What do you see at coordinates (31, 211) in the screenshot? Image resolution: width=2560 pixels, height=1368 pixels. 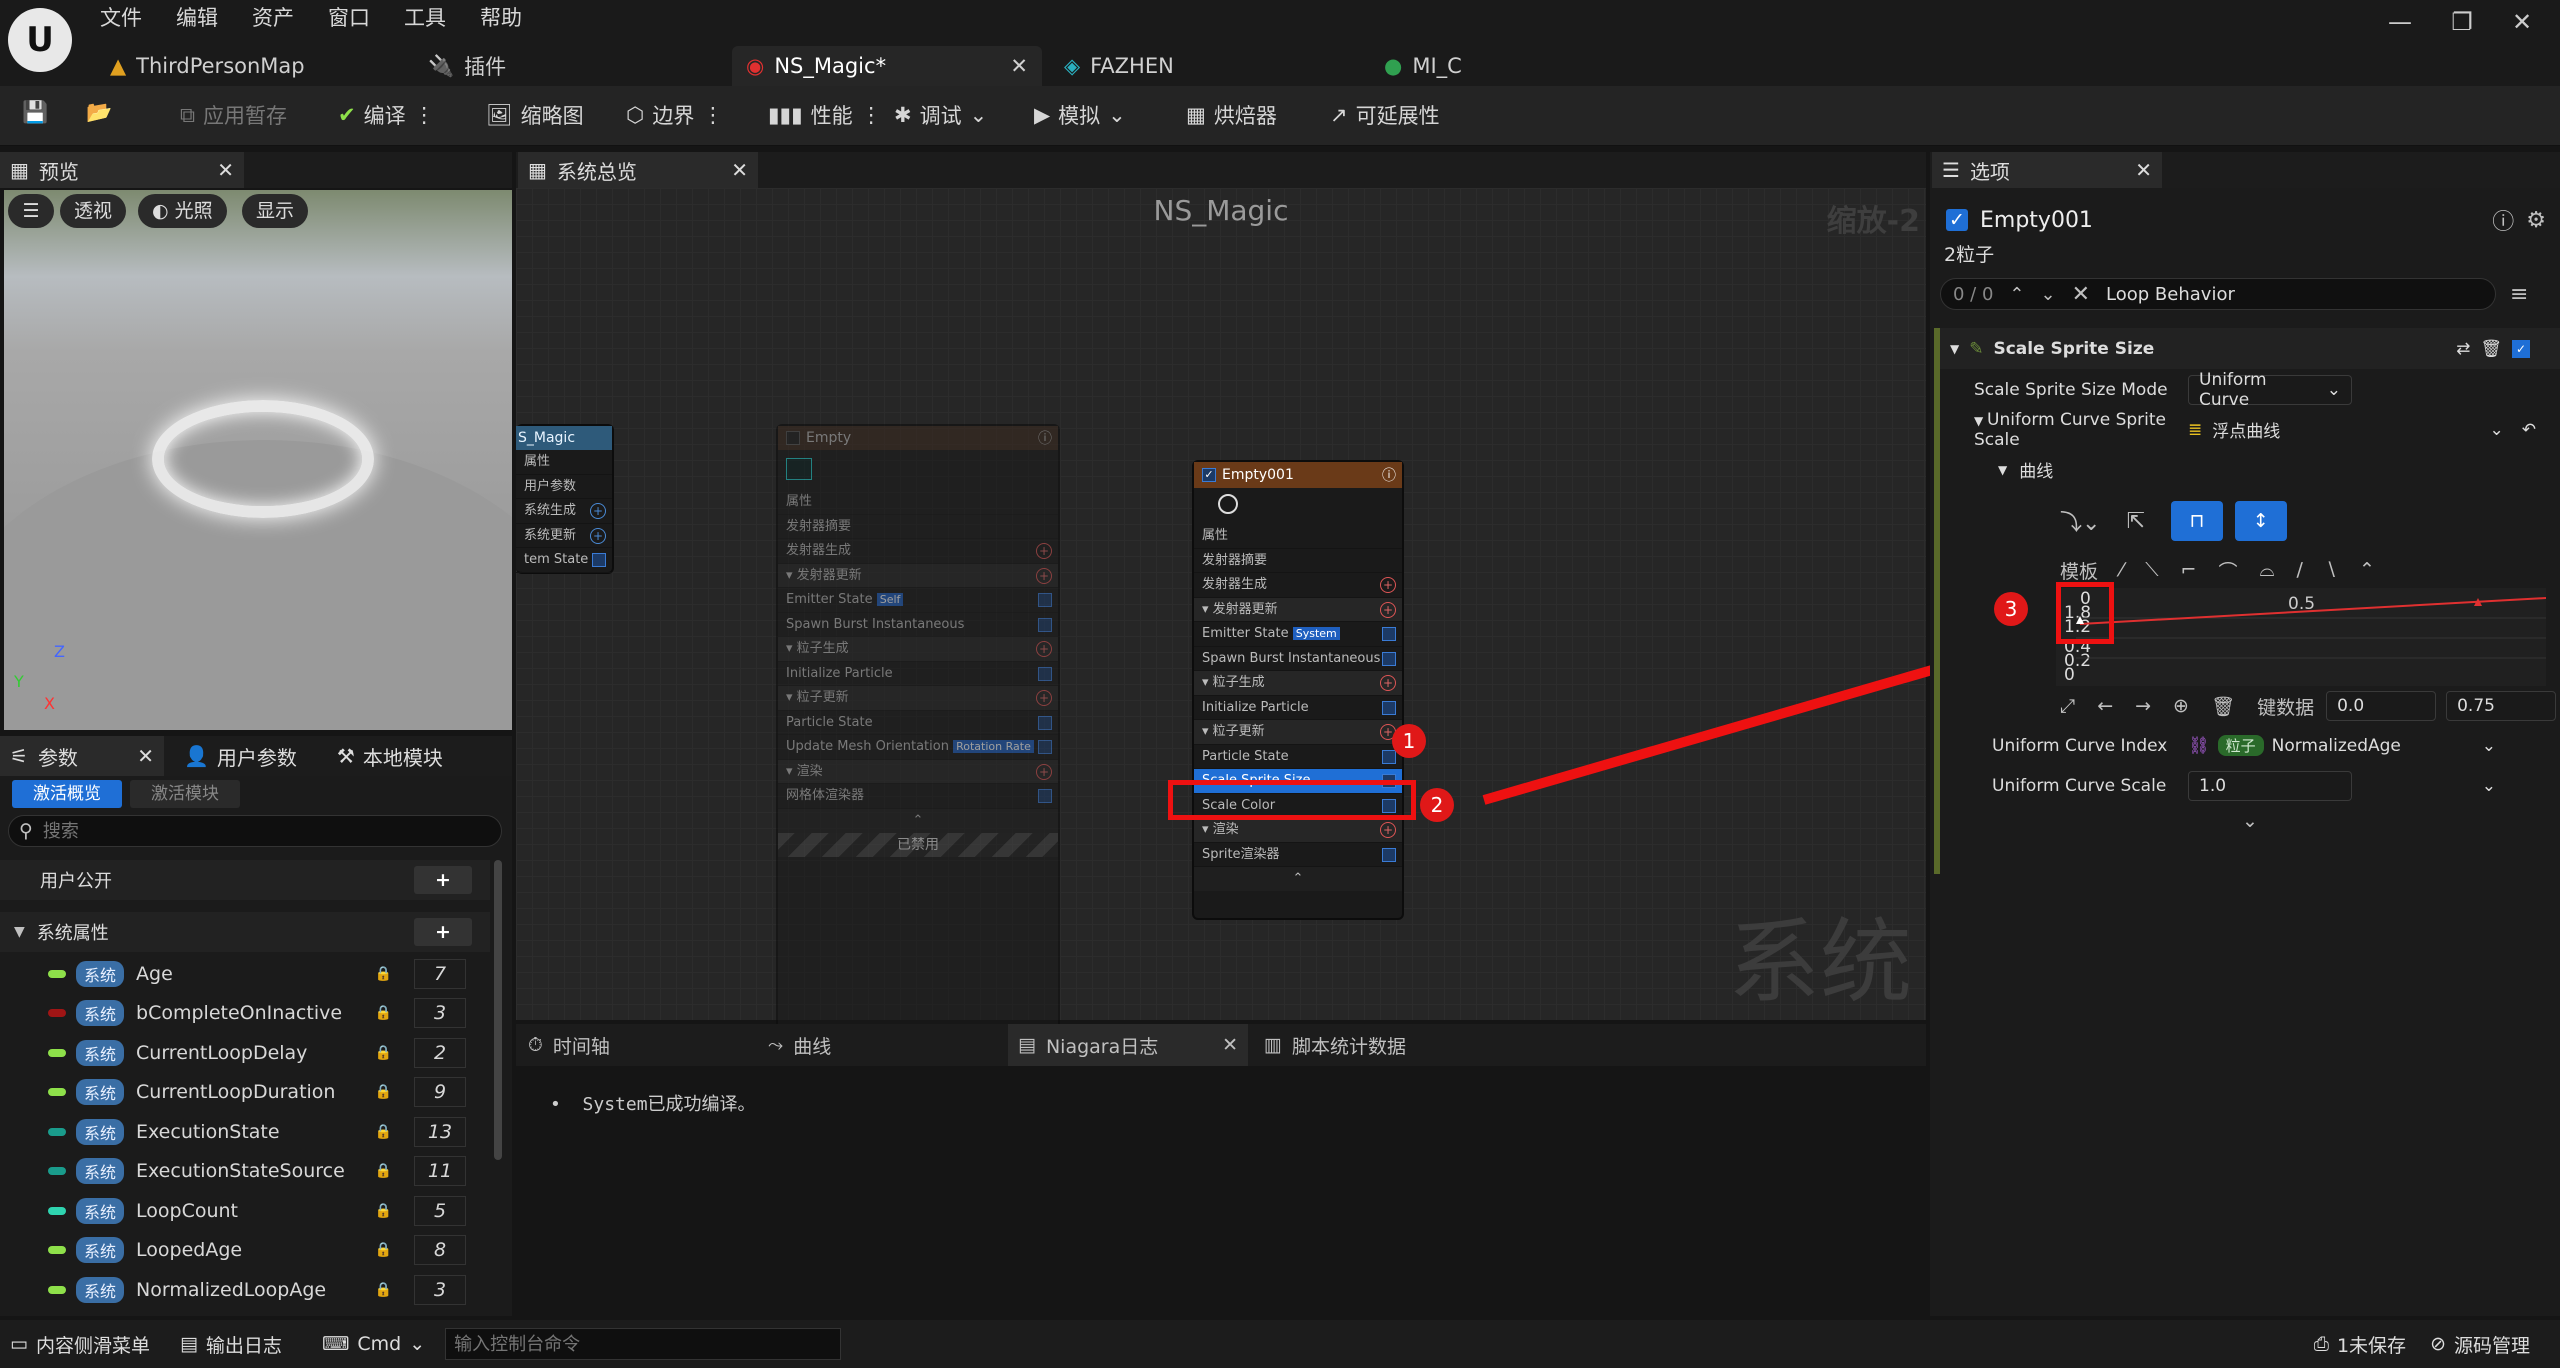 I see `viewport-menu-icon: ☰` at bounding box center [31, 211].